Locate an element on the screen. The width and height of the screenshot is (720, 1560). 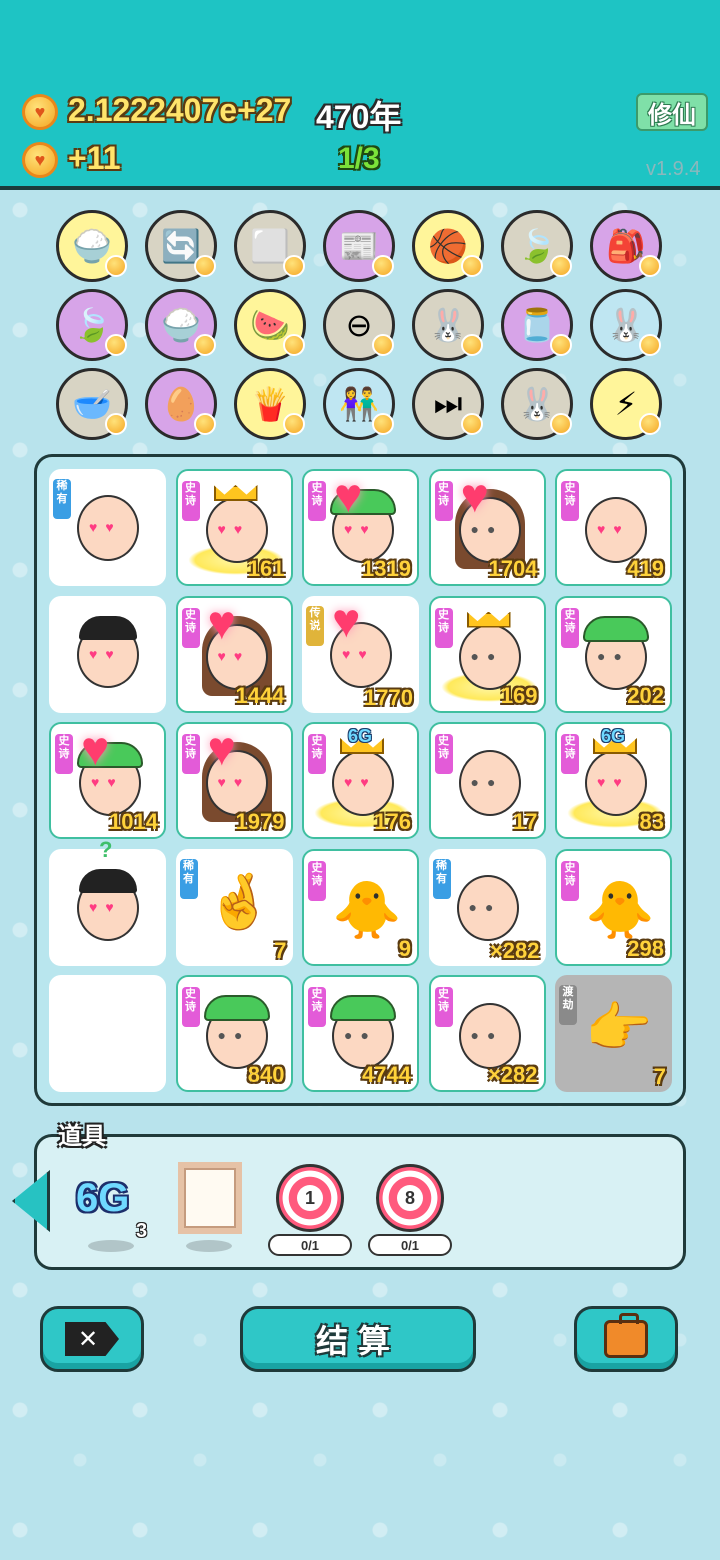
close-button: ✕ is located at coordinates (92, 1339).